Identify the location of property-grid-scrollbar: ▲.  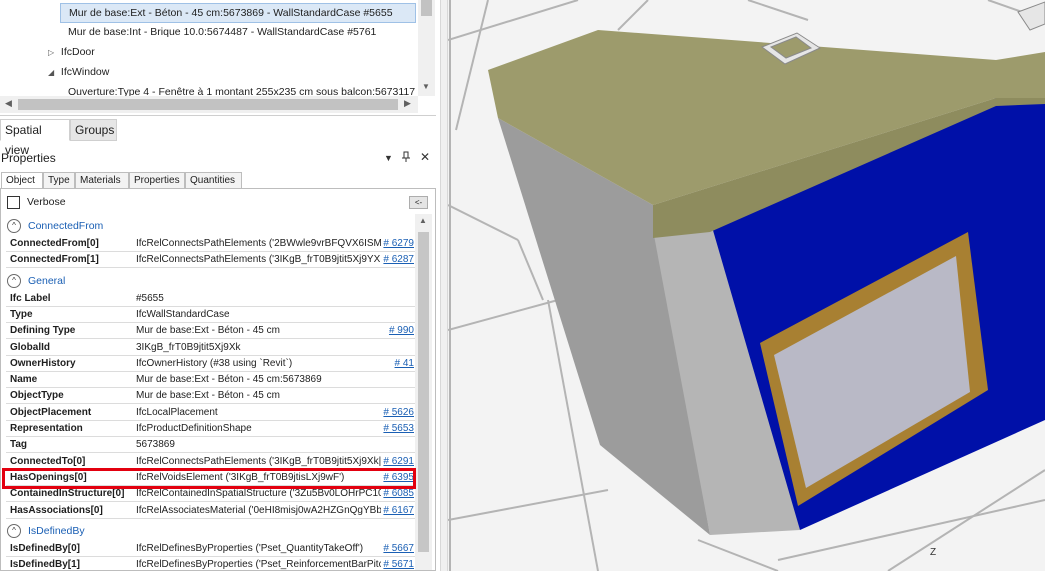
(423, 392).